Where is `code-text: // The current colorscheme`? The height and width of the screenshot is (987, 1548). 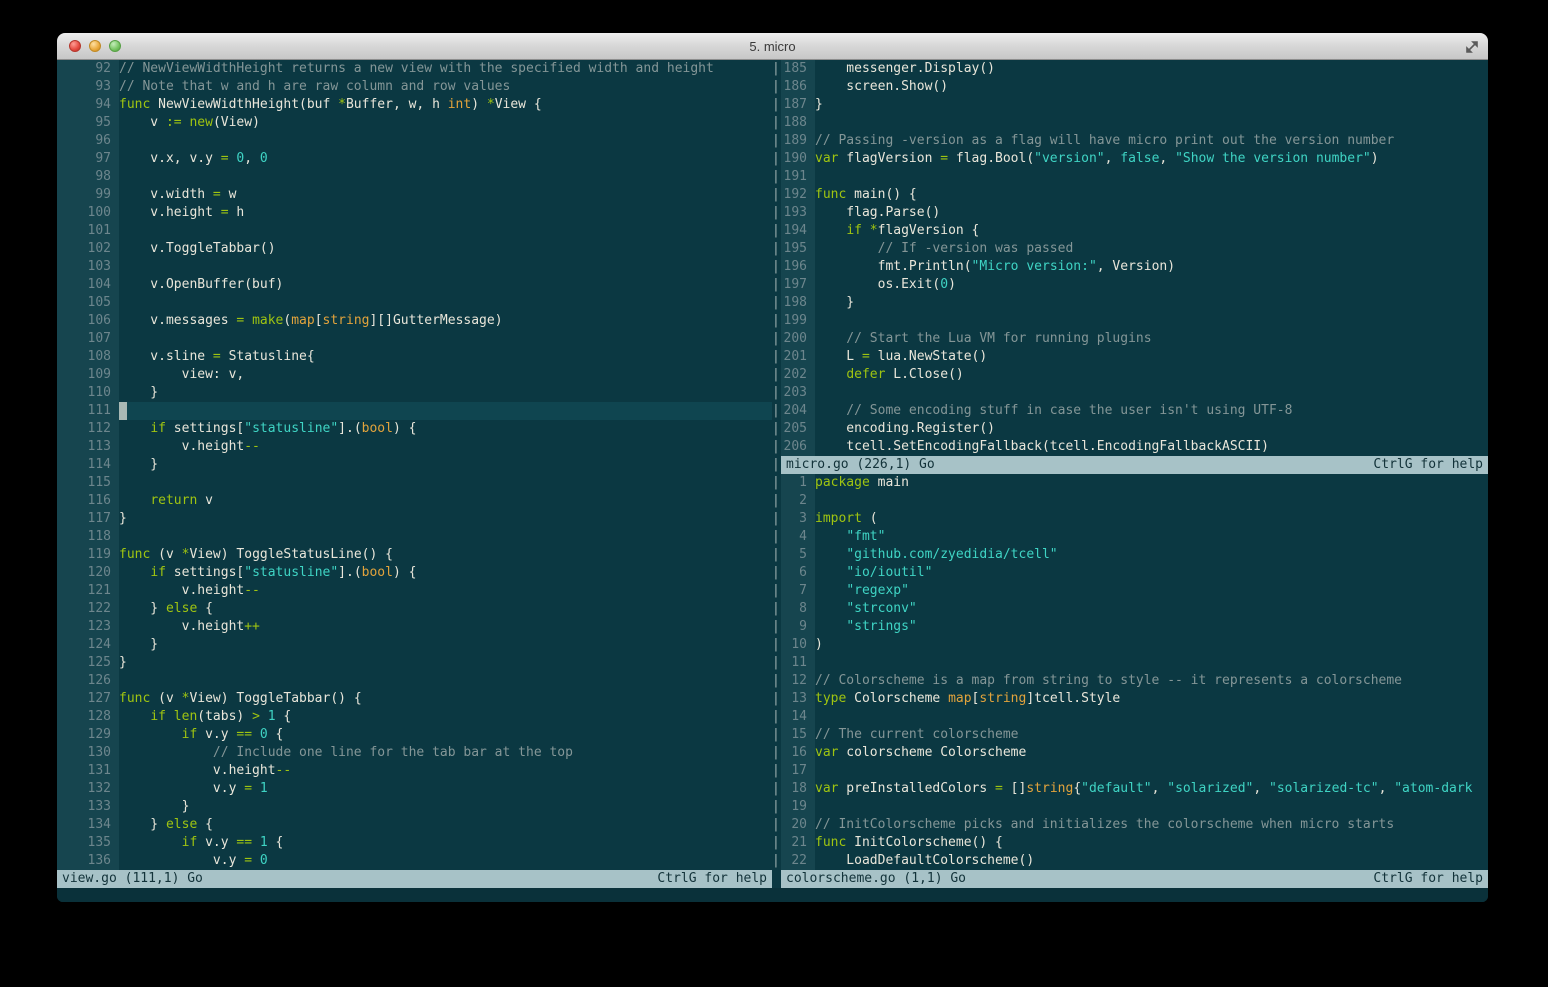
code-text: // The current colorscheme is located at coordinates (1151, 735).